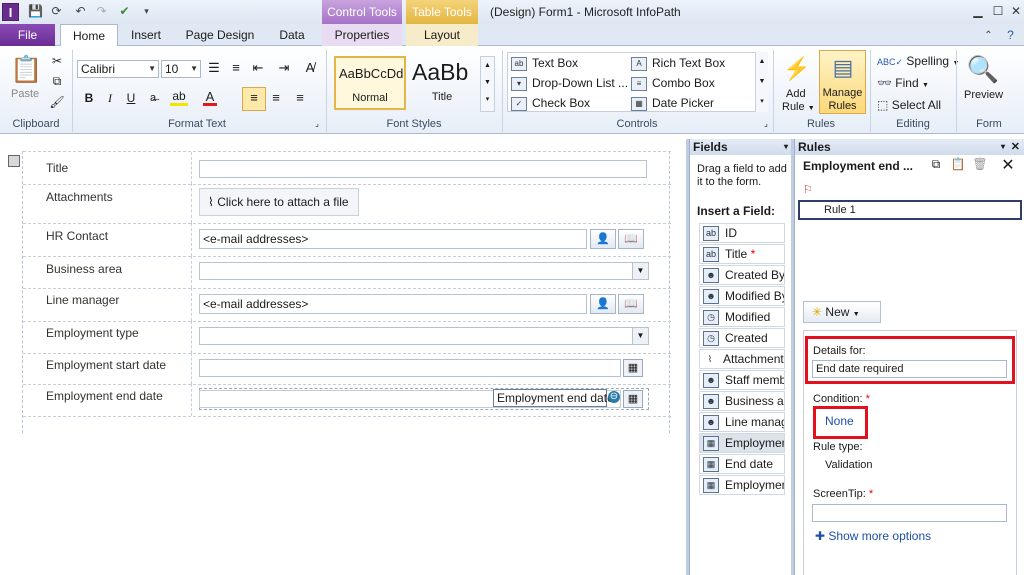  I want to click on close-window-icon: ✕, so click(1015, 11).